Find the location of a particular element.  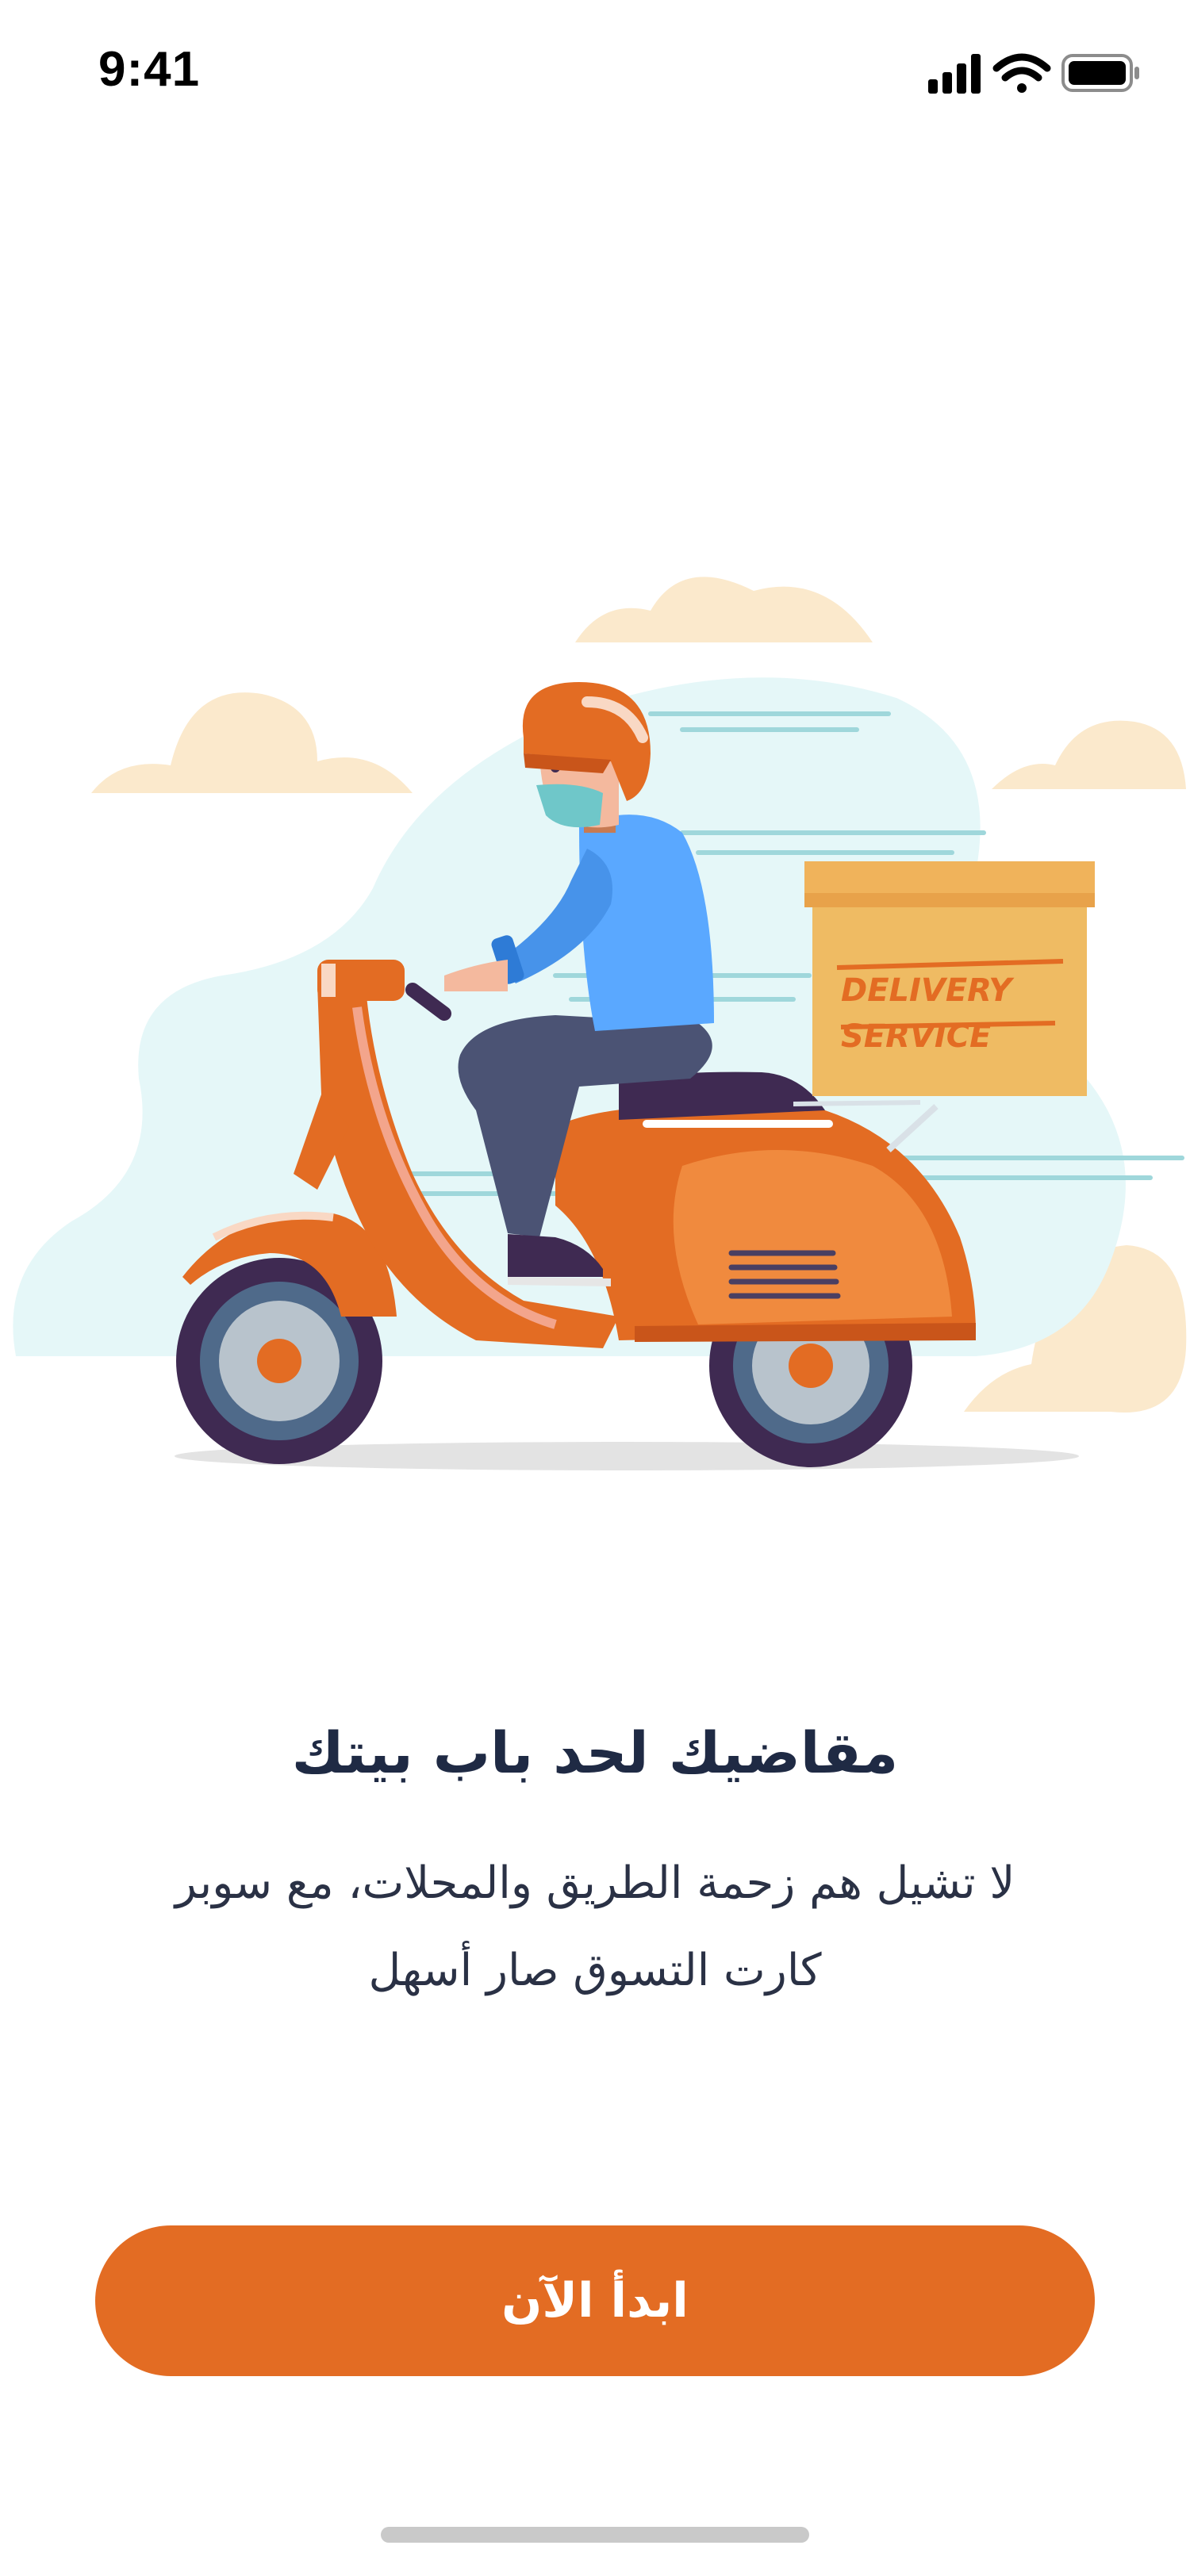

description-line-2: كارت التسوق صار أسهل is located at coordinates (595, 1970).